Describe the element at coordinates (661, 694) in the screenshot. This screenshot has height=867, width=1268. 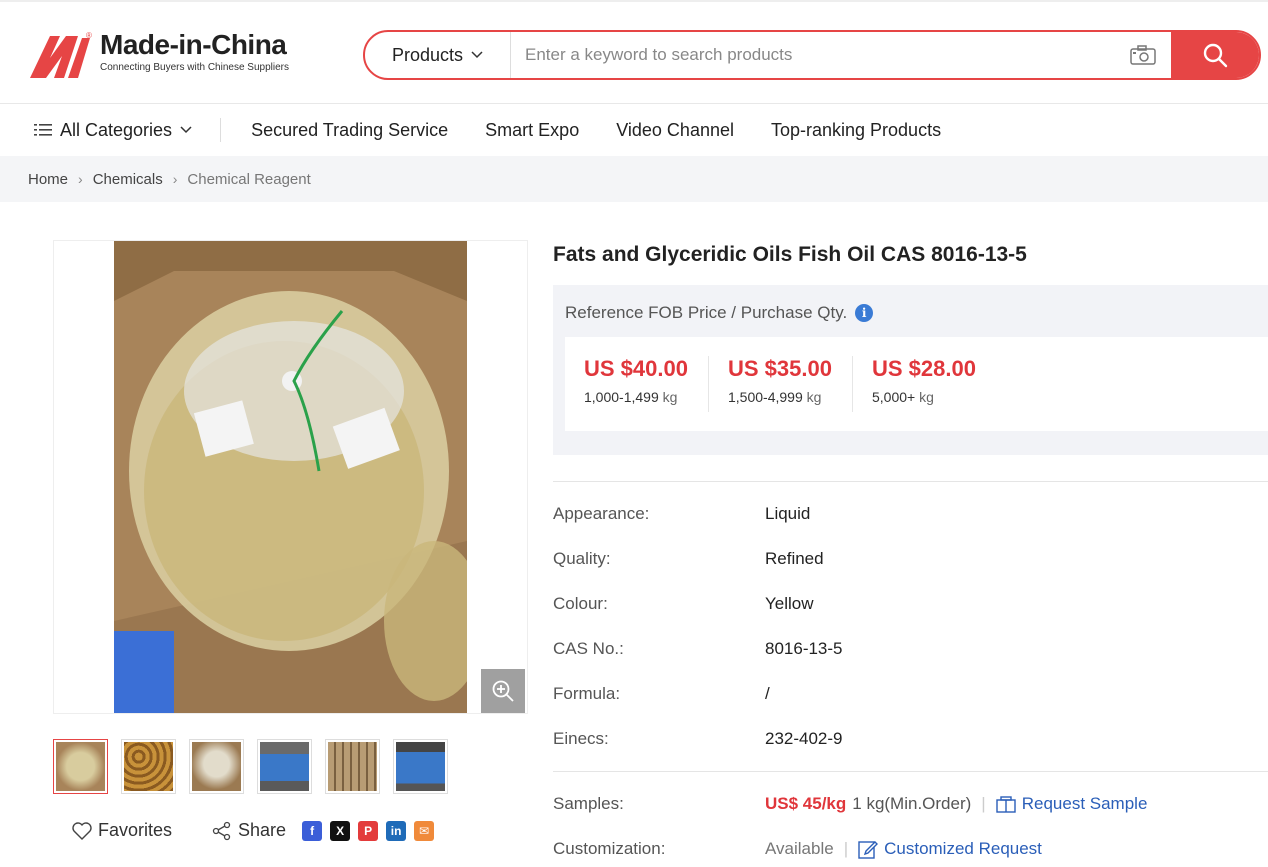
I see `attribute-row: Formula: /` at that location.